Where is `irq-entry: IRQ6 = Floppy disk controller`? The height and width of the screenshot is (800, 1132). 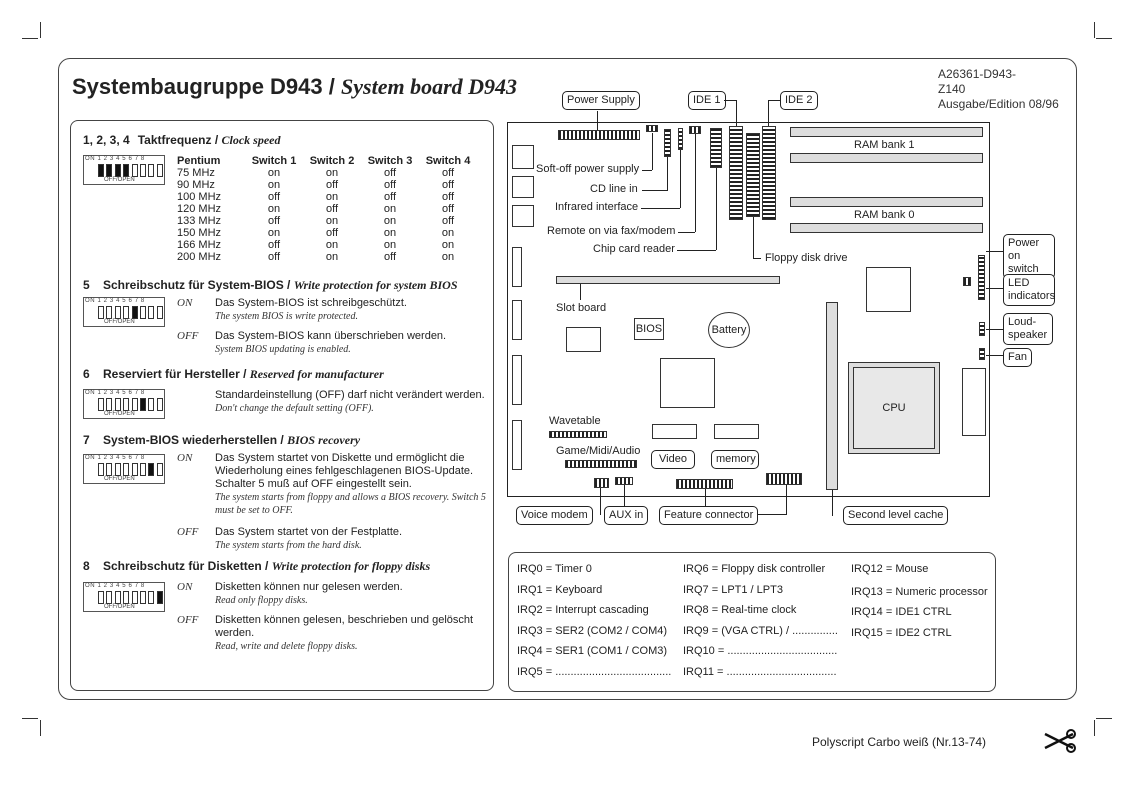
irq-entry: IRQ6 = Floppy disk controller is located at coordinates (754, 569).